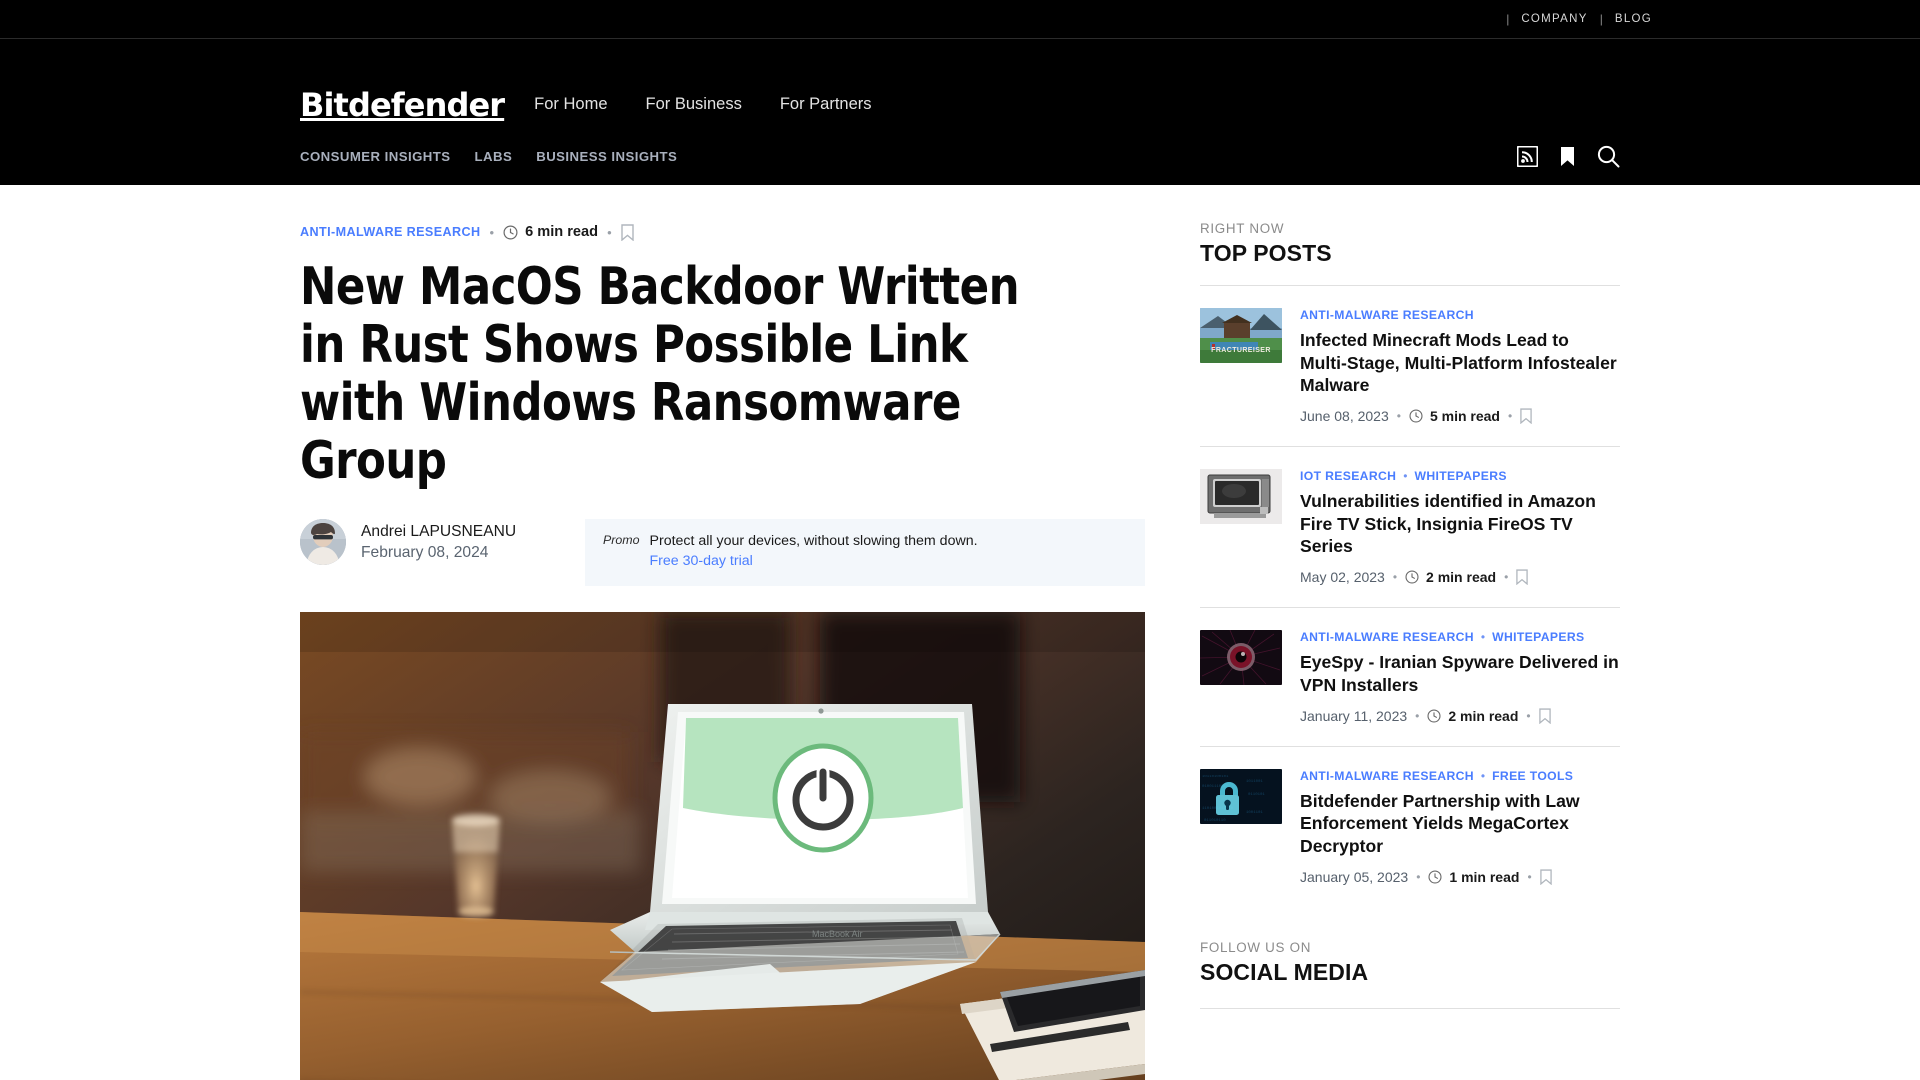 The image size is (1920, 1080). What do you see at coordinates (826, 104) in the screenshot?
I see `nav-item-for-partners: For Partners` at bounding box center [826, 104].